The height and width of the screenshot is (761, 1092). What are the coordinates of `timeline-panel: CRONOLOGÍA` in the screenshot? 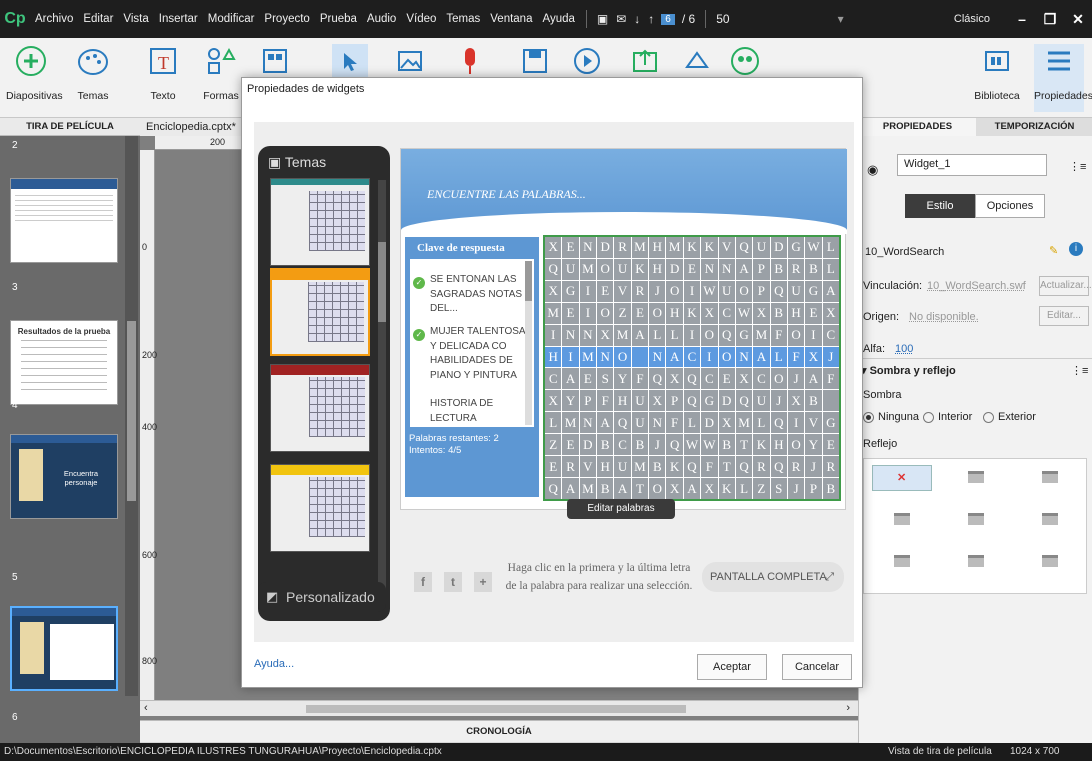 It's located at (499, 731).